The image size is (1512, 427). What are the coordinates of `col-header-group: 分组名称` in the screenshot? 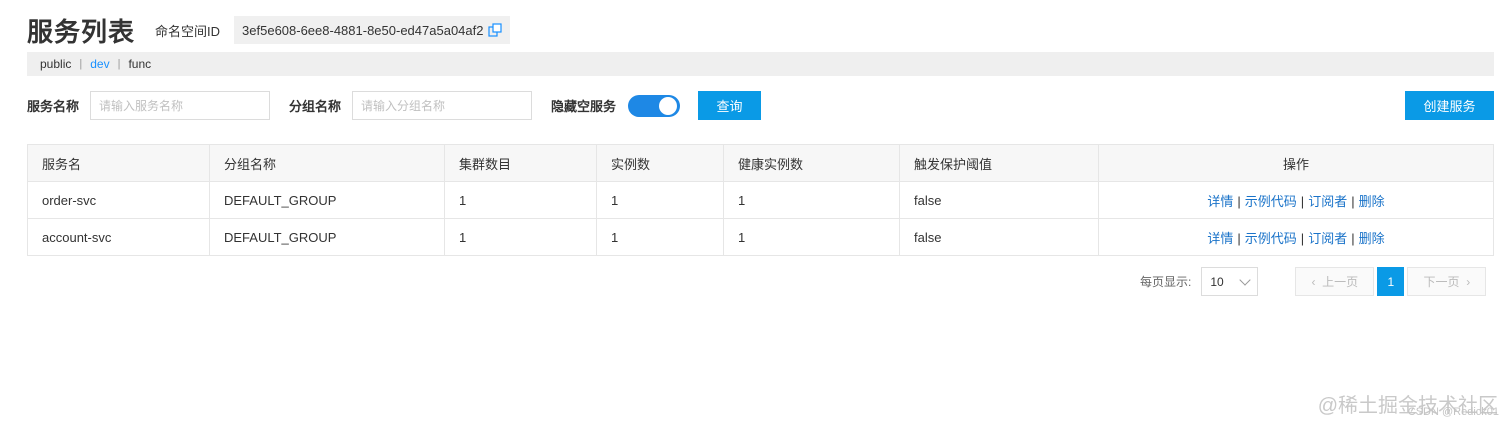 It's located at (327, 163).